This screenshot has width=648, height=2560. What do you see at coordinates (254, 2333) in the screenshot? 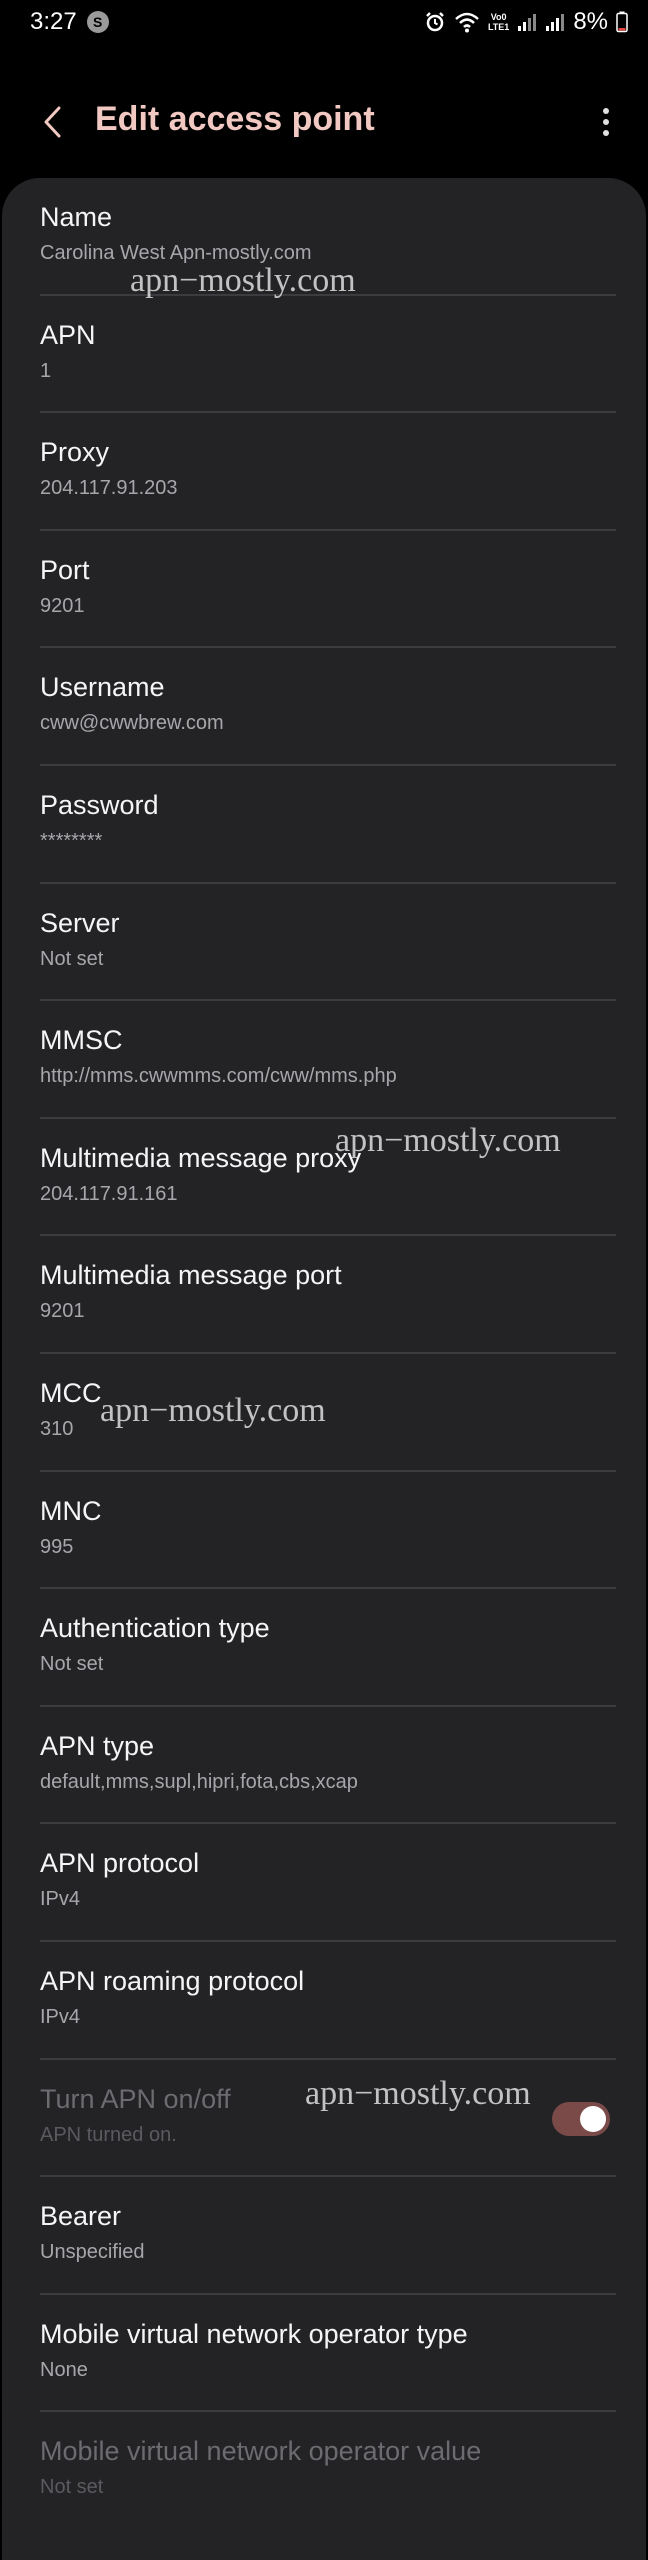
I see `setting-title: Mobile virtual network operator type` at bounding box center [254, 2333].